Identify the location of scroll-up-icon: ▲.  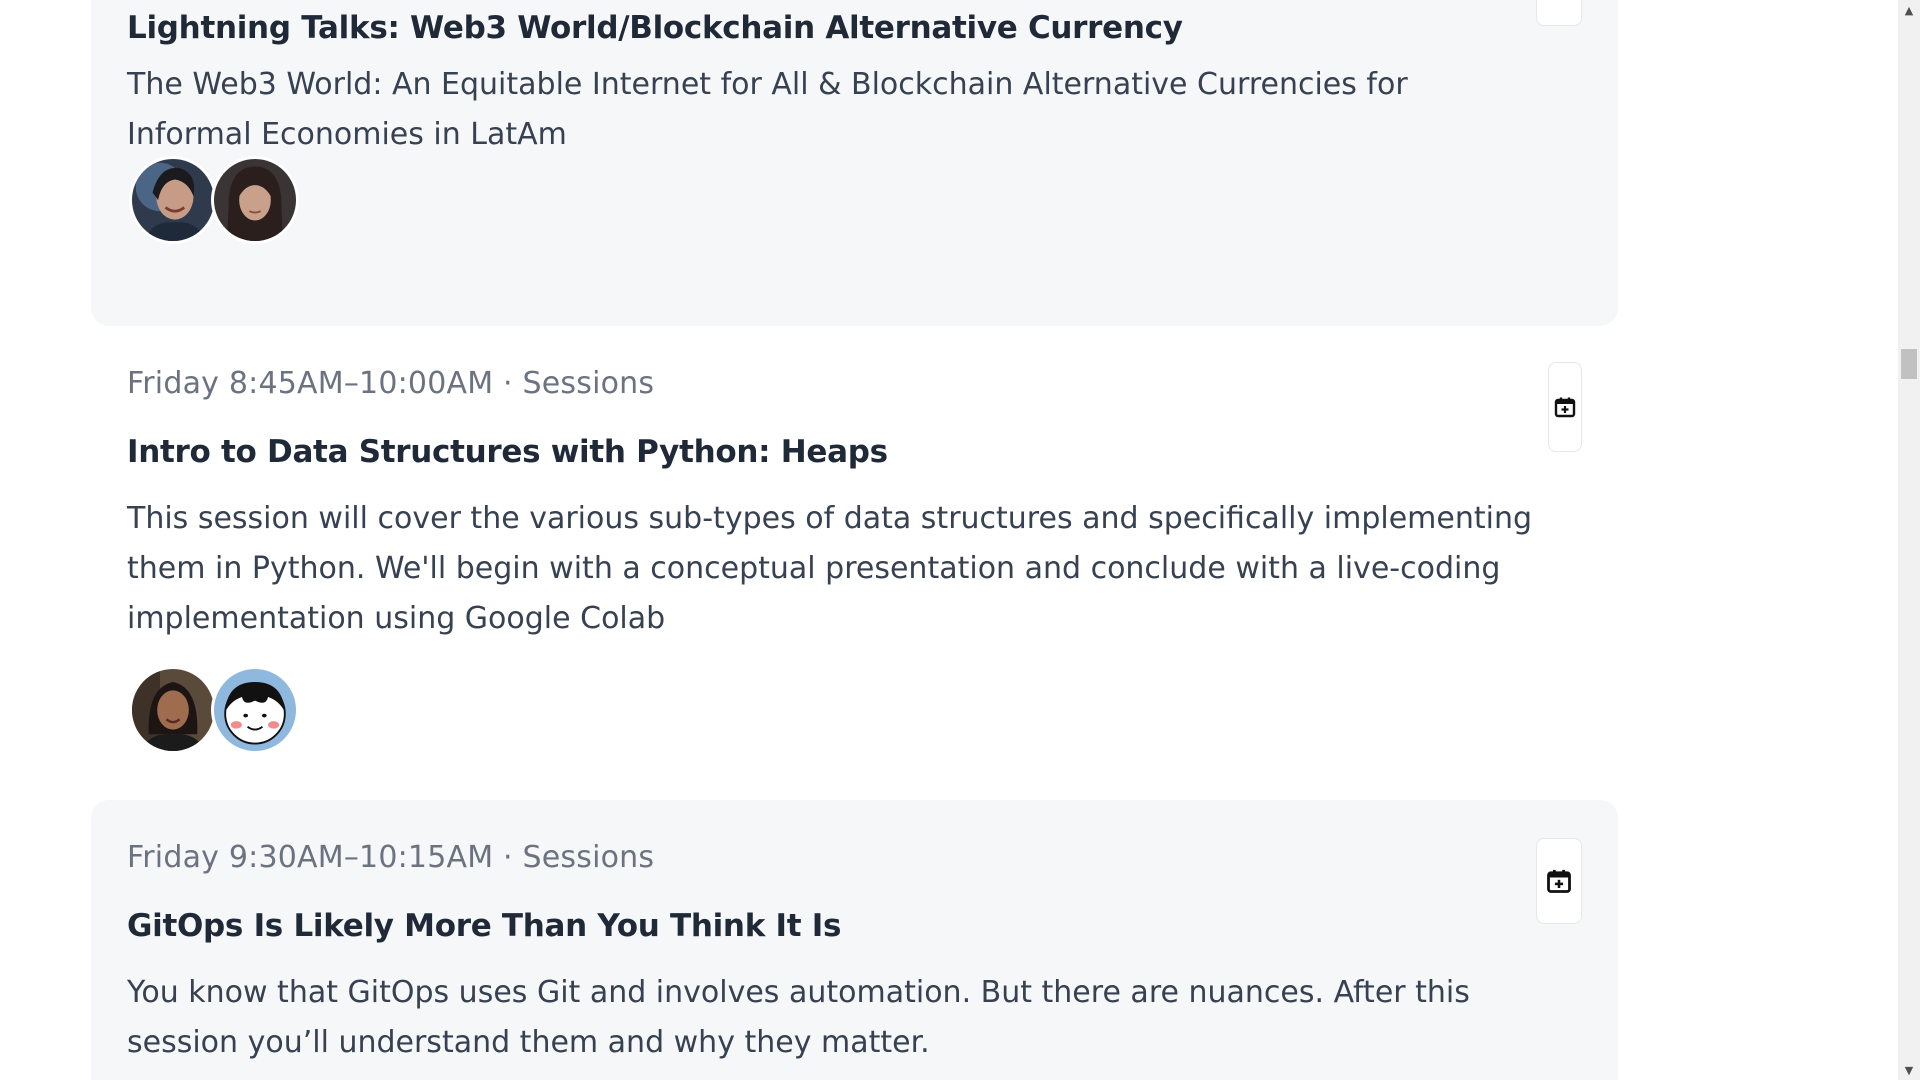
(1909, 10).